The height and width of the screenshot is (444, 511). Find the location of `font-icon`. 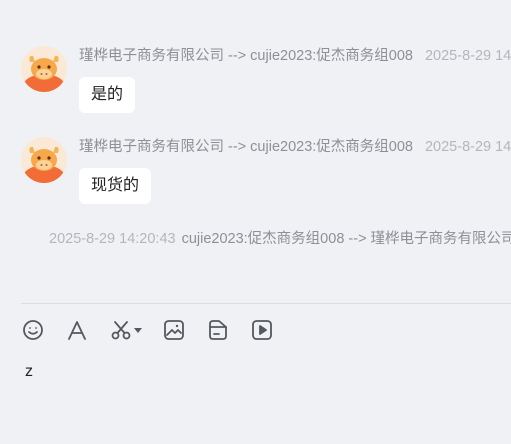

font-icon is located at coordinates (77, 330).